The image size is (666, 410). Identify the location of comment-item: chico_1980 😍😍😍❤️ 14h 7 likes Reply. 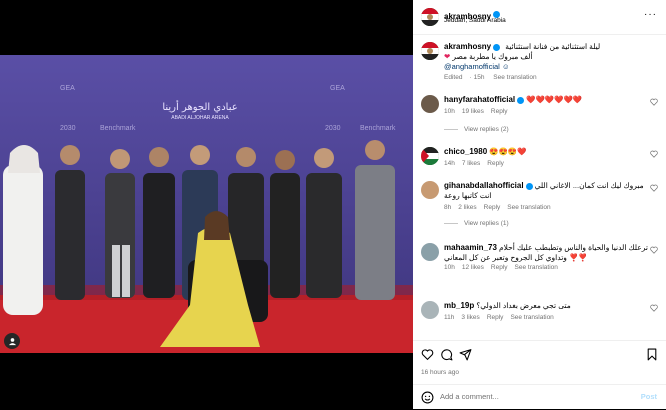
(539, 159).